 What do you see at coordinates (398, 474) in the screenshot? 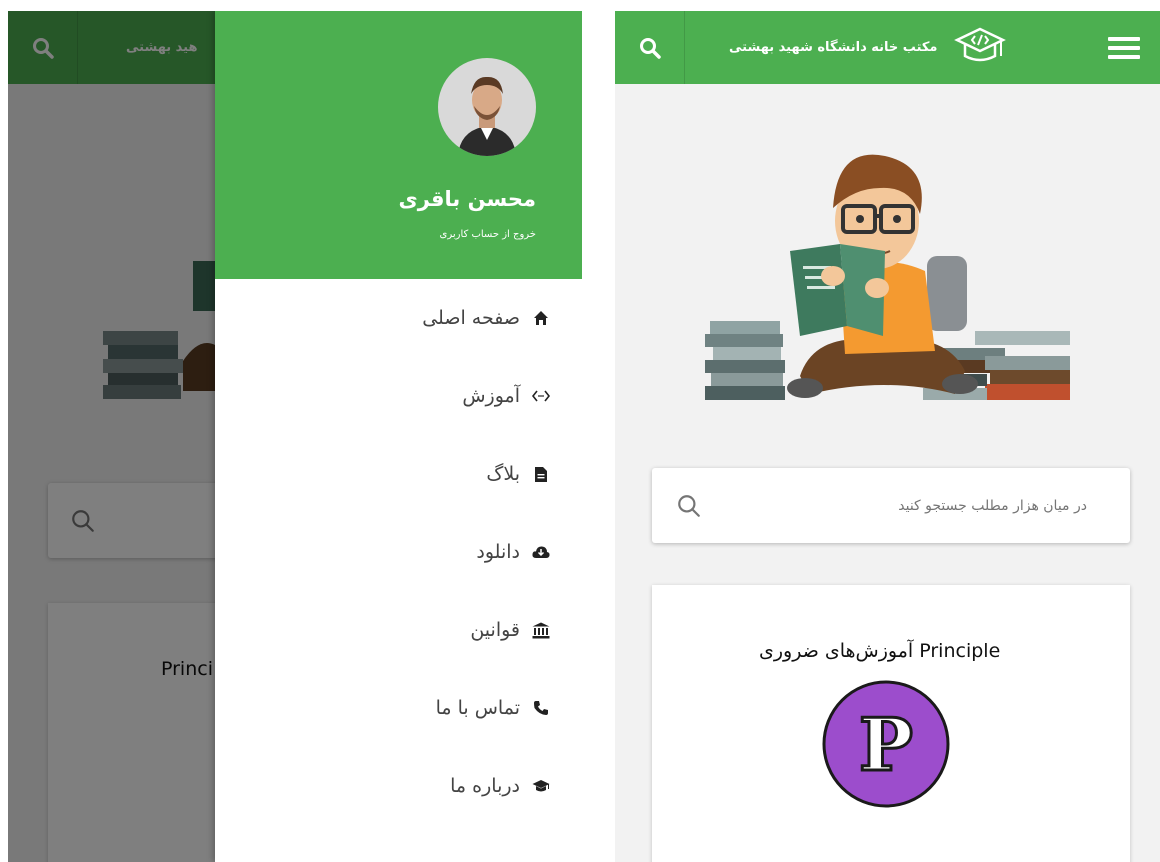
I see `menu-item-blog: بلاگ` at bounding box center [398, 474].